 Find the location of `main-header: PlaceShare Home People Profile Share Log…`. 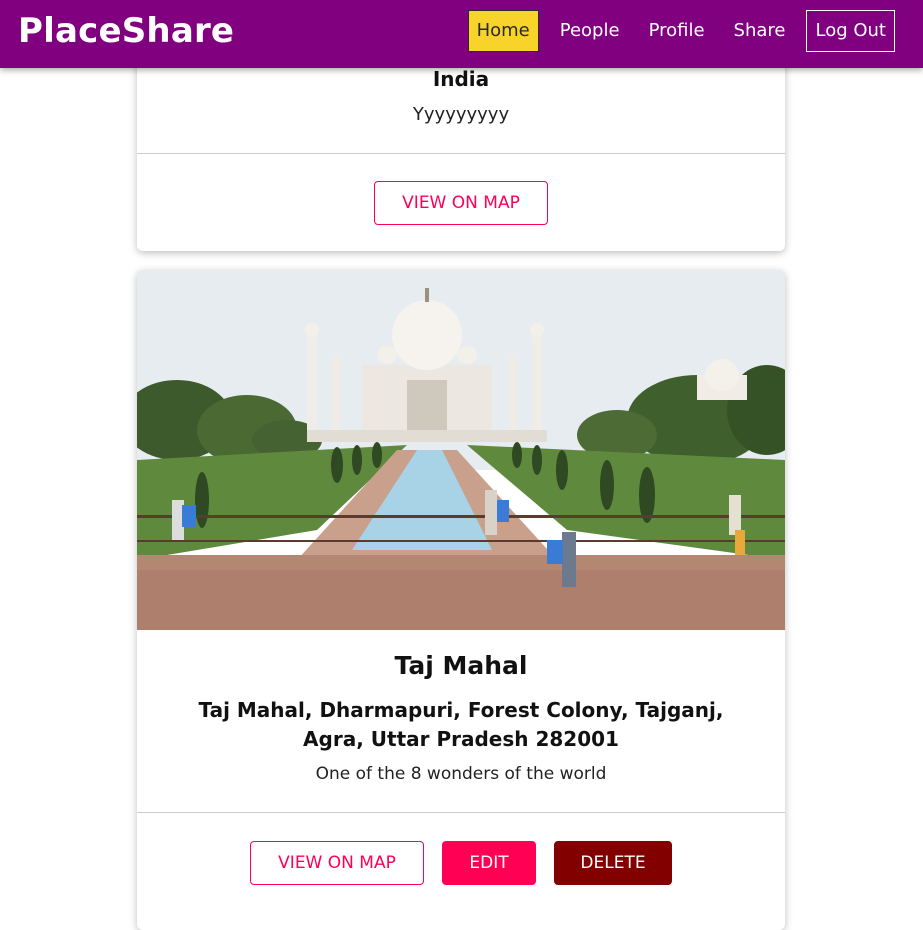

main-header: PlaceShare Home People Profile Share Log… is located at coordinates (461, 34).